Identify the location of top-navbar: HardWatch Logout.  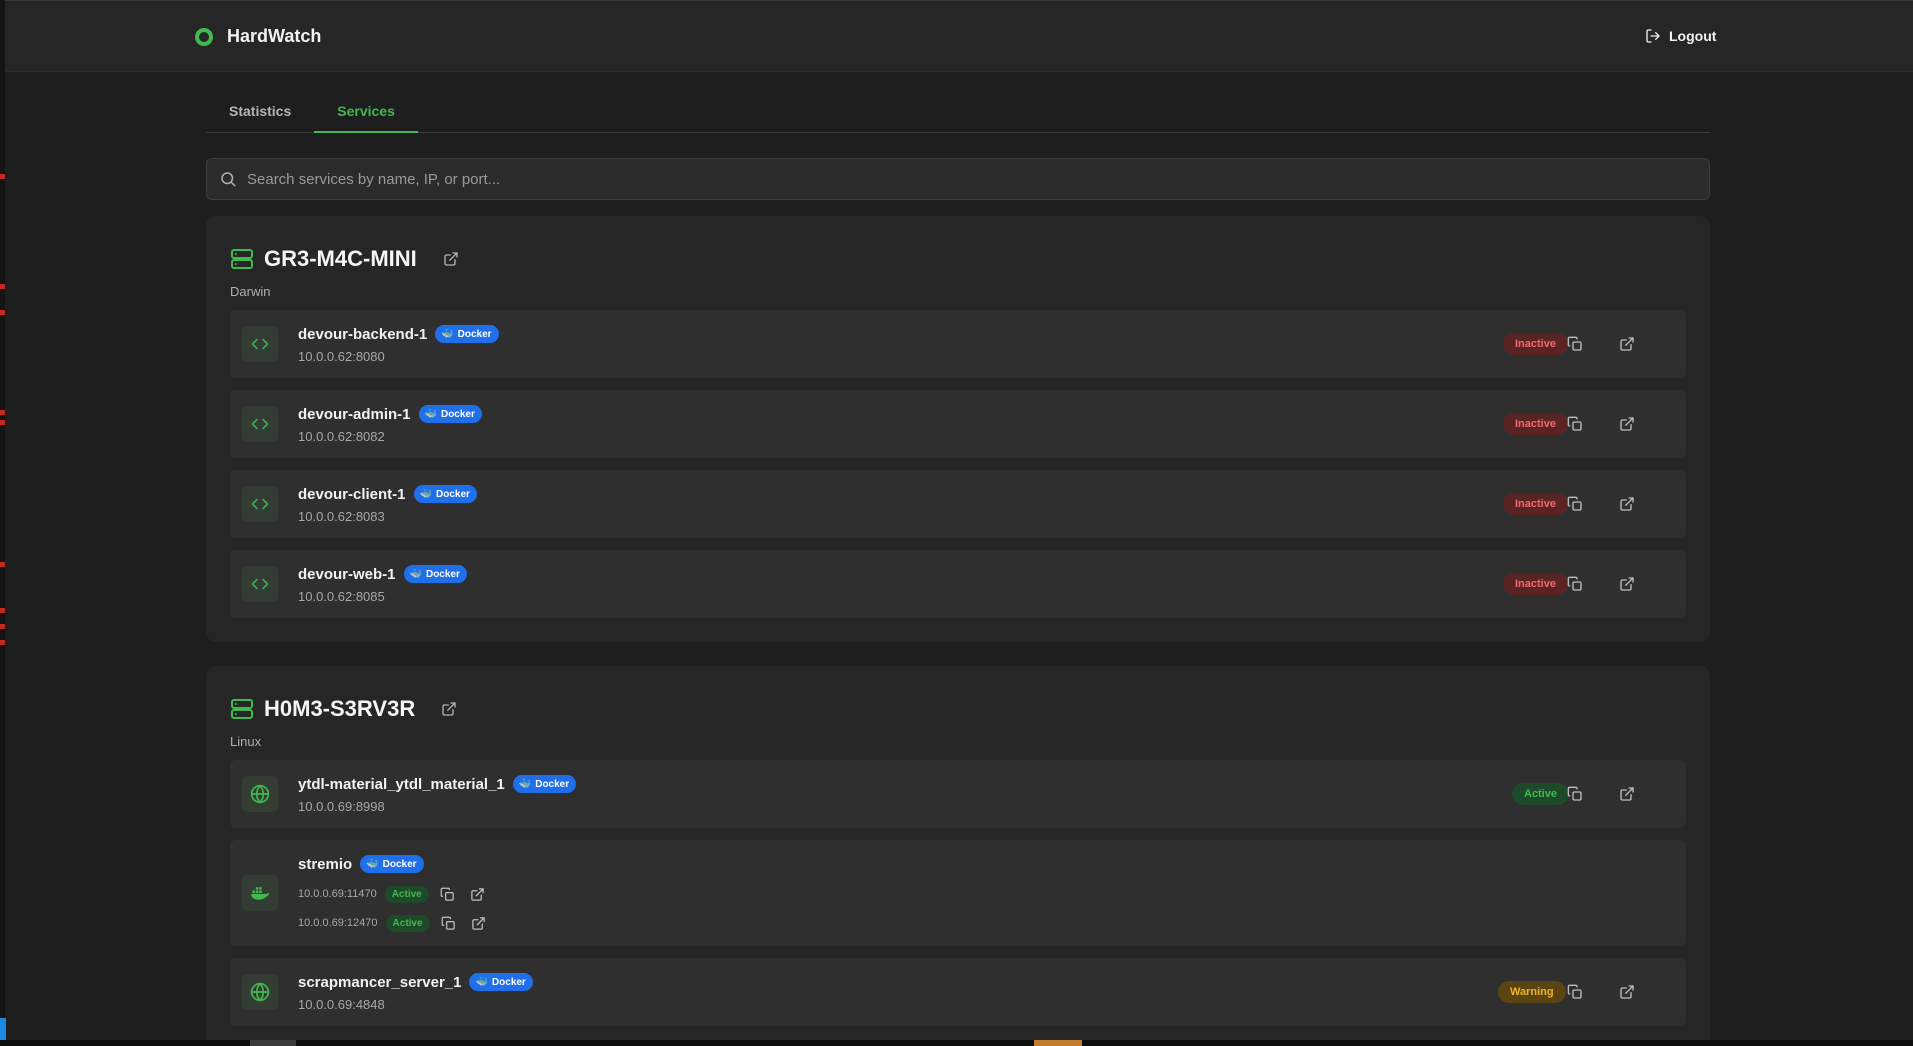
(959, 36).